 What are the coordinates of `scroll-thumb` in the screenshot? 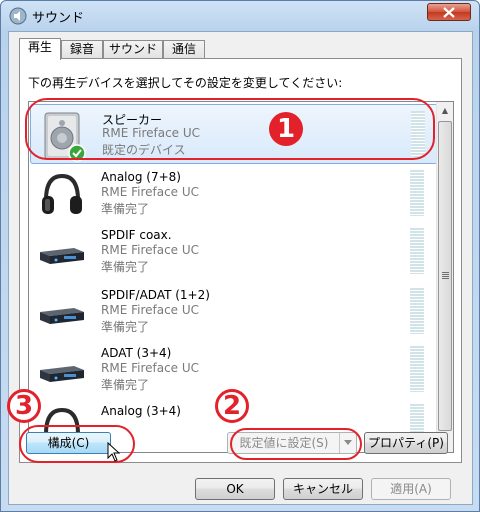 It's located at (445, 276).